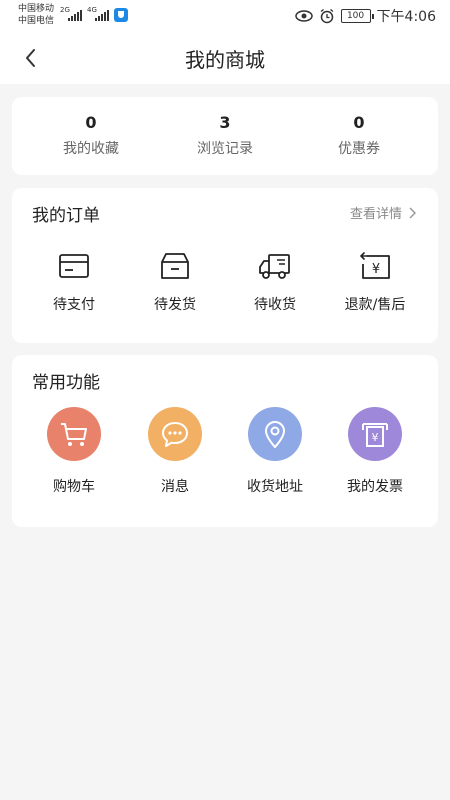 The width and height of the screenshot is (450, 800). I want to click on order-pending-payment: 待支付, so click(74, 281).